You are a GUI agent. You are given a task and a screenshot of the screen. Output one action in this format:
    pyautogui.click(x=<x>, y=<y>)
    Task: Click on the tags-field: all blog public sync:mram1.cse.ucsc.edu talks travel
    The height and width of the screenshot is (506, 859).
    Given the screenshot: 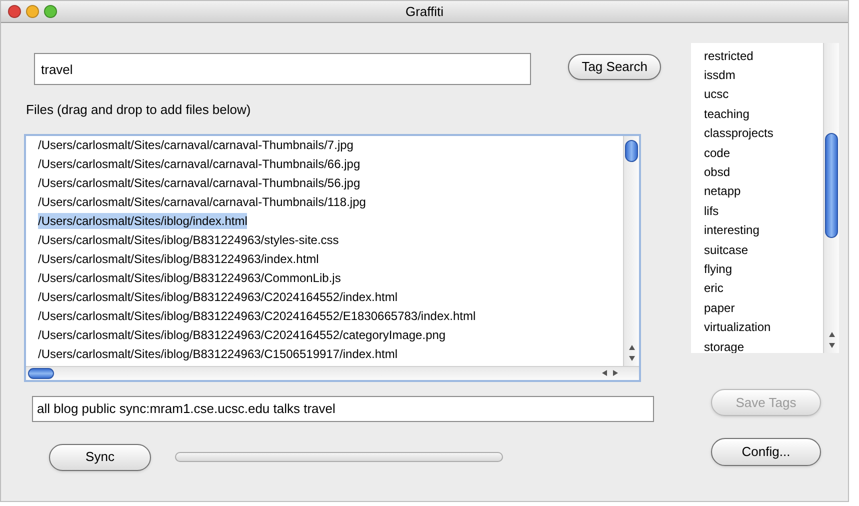 What is the action you would take?
    pyautogui.click(x=343, y=409)
    